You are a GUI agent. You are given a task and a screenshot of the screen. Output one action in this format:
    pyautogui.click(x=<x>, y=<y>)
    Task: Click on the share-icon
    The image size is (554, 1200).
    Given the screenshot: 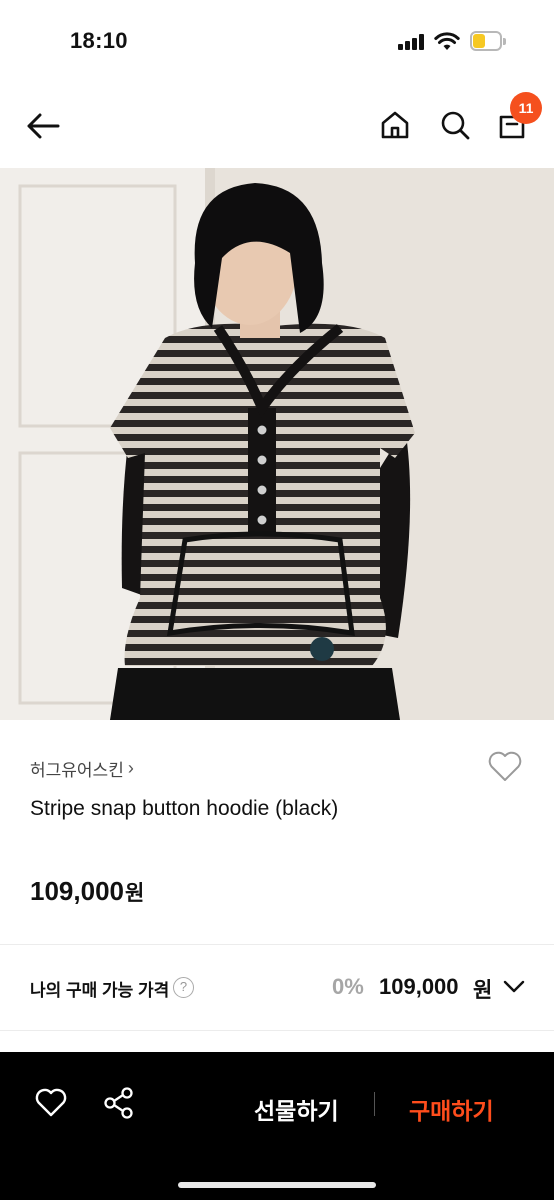 What is the action you would take?
    pyautogui.click(x=119, y=1103)
    